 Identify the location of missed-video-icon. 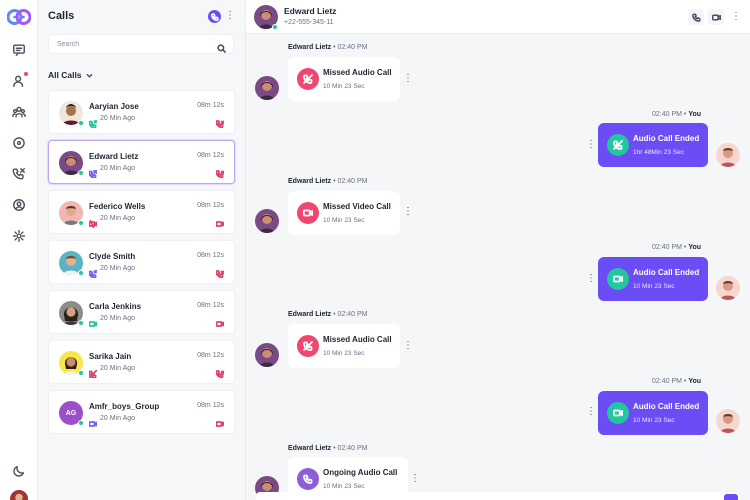
(93, 221).